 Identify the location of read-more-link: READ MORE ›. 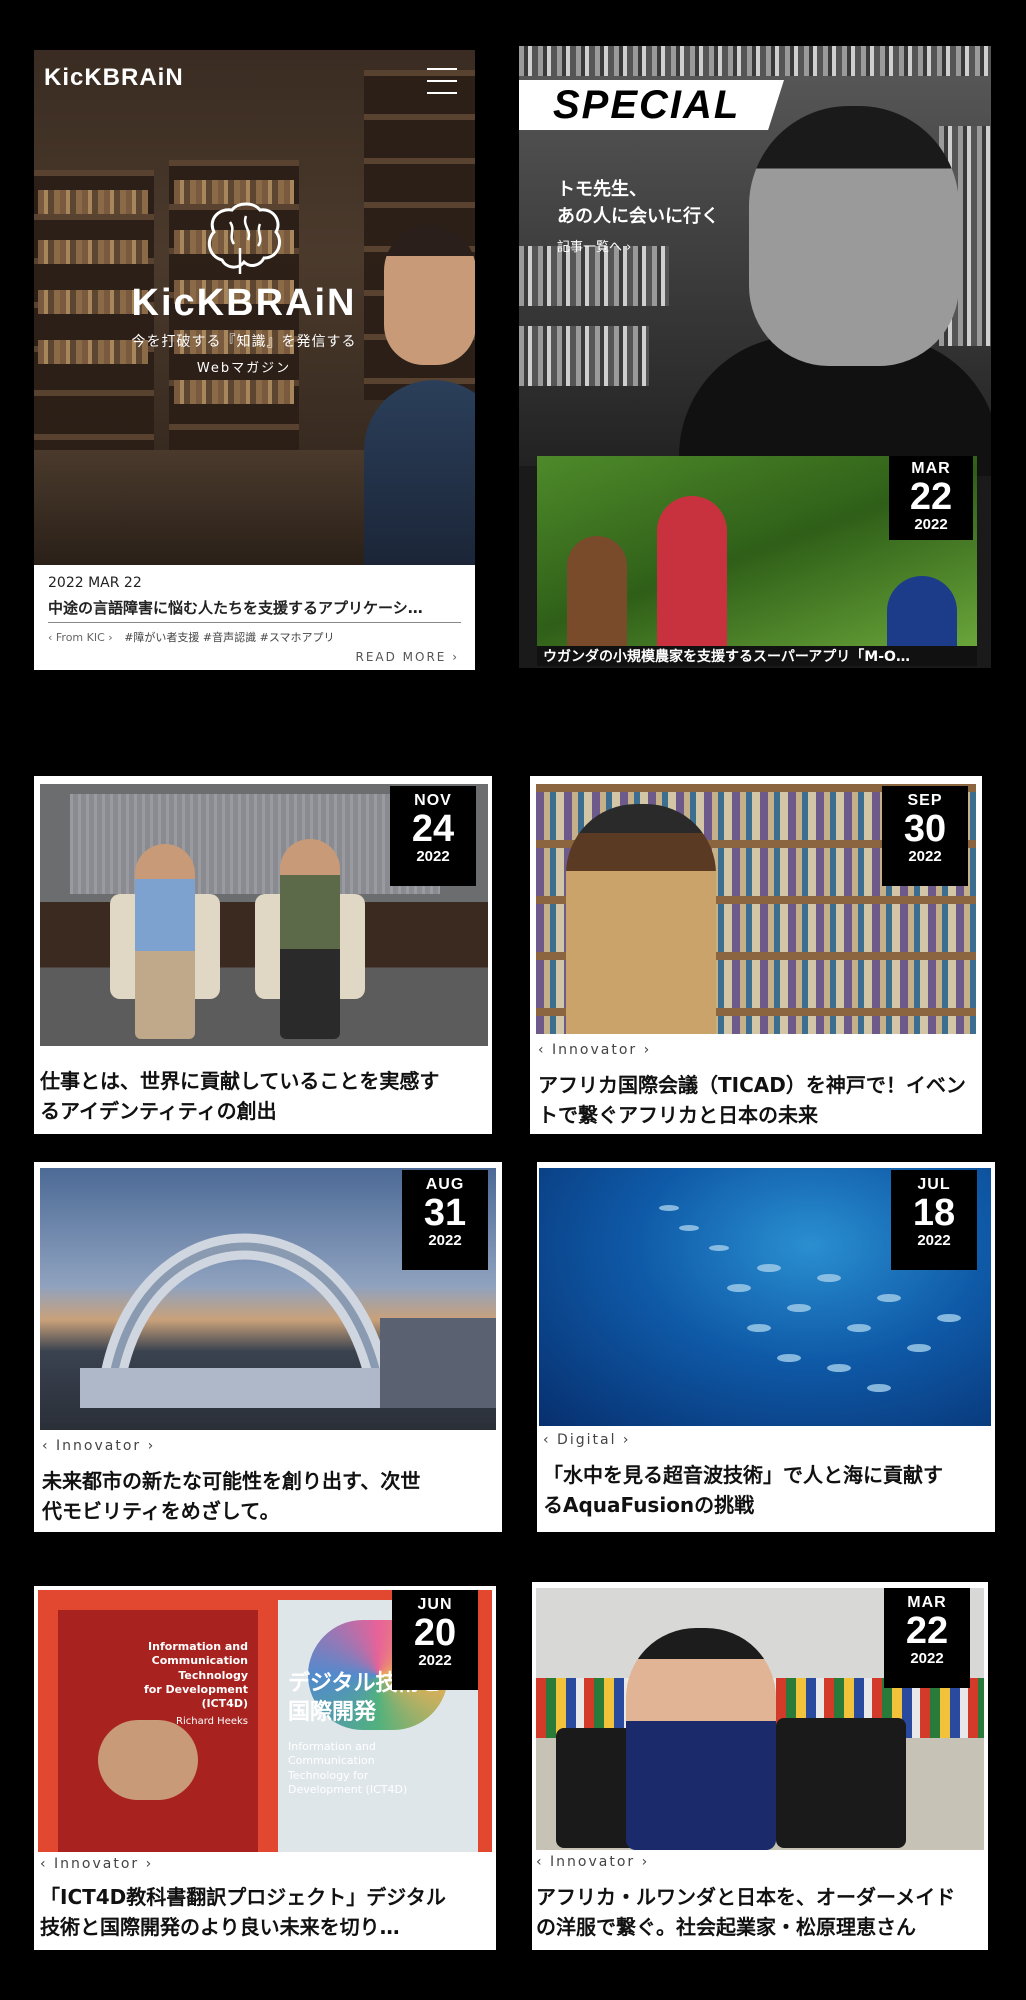
(407, 657).